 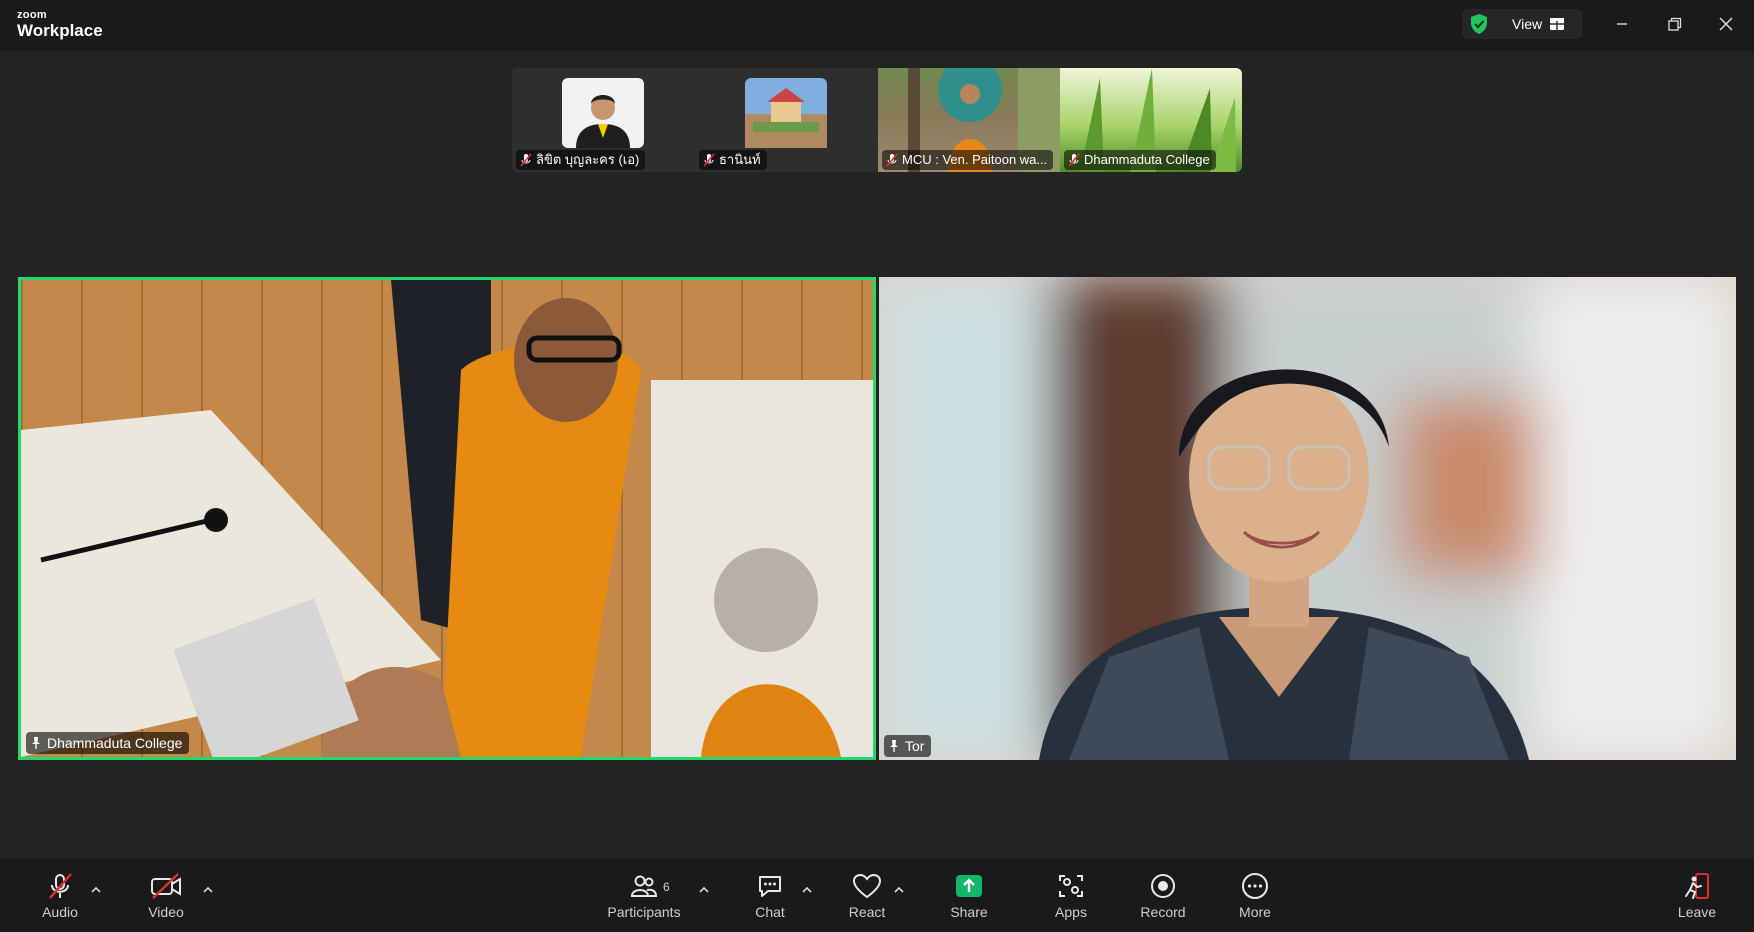 I want to click on app-logo: zoom Workplace, so click(x=60, y=25).